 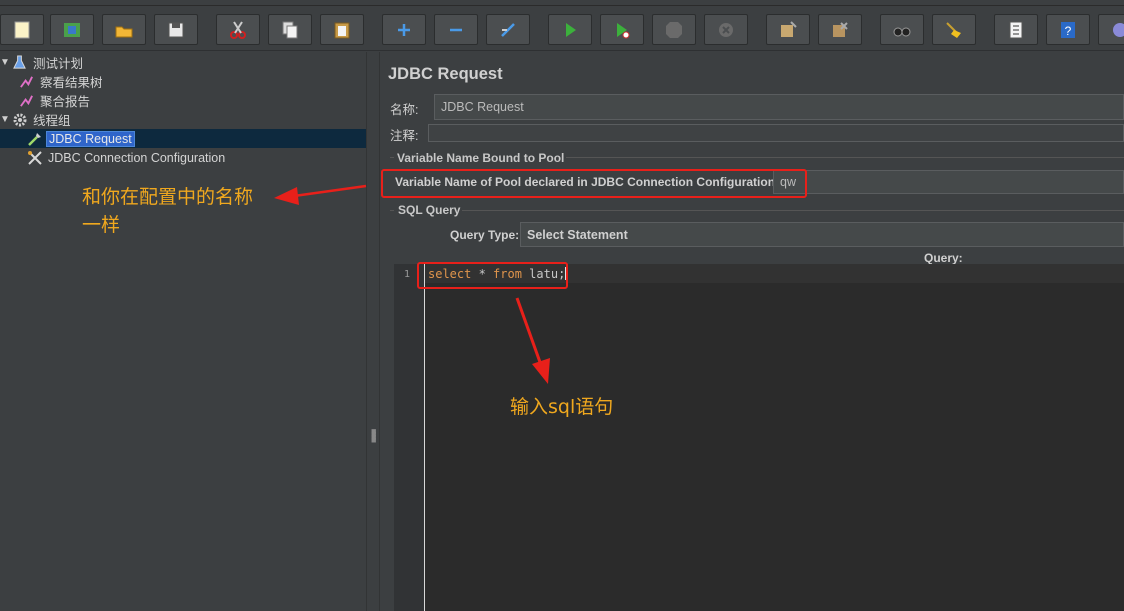 I want to click on arrow-to-pool, so click(x=330, y=191).